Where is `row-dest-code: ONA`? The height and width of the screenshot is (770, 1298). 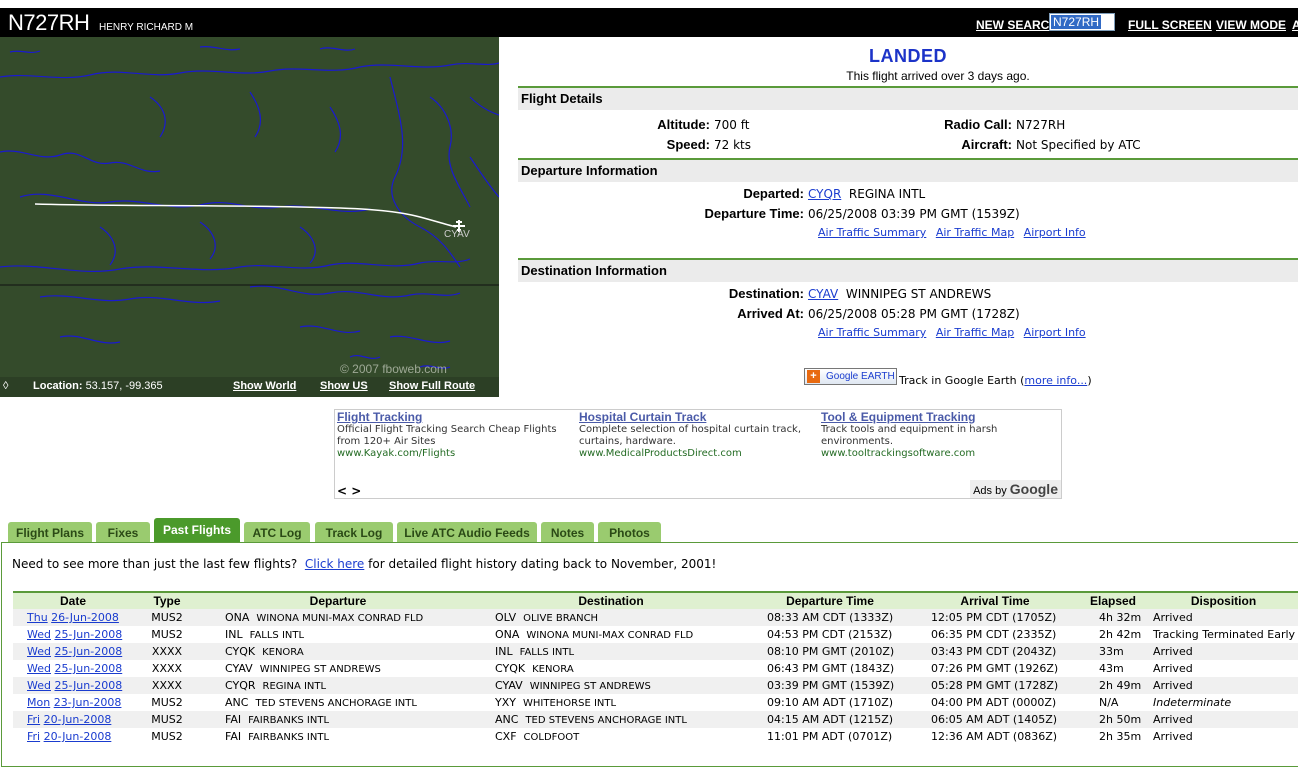 row-dest-code: ONA is located at coordinates (507, 634).